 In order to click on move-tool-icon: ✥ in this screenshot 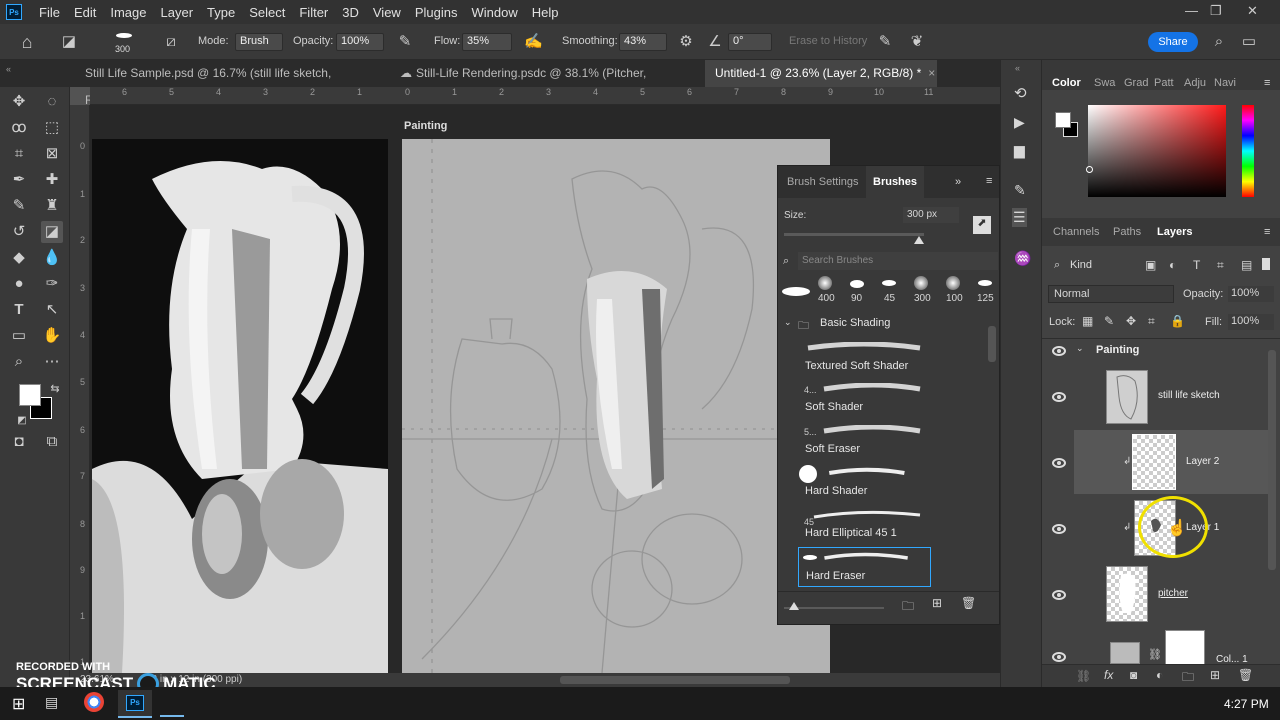, I will do `click(19, 102)`.